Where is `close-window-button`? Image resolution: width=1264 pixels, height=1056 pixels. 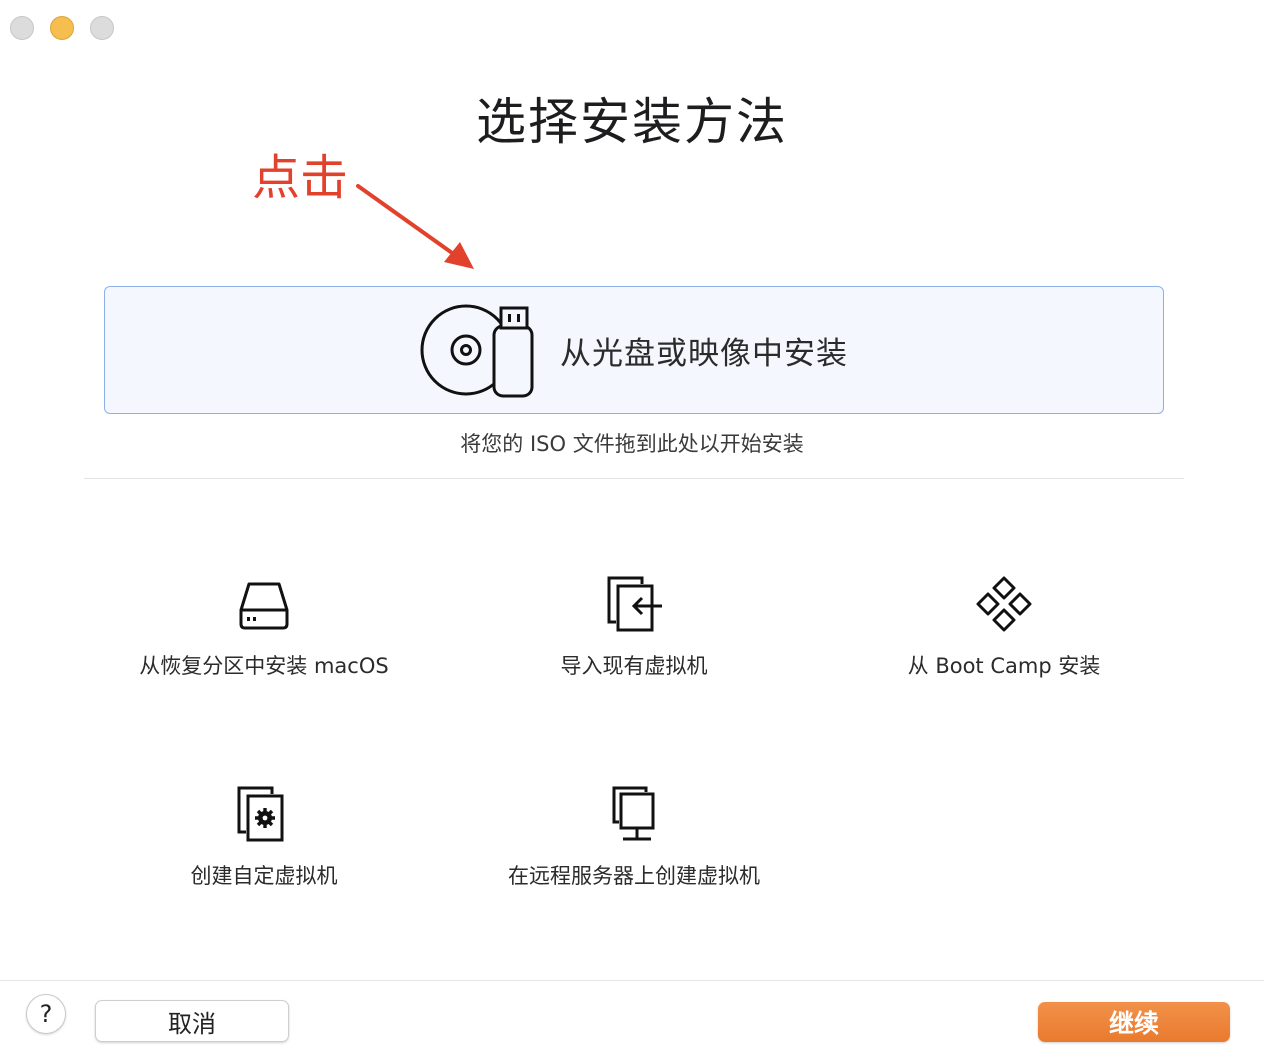 close-window-button is located at coordinates (22, 28).